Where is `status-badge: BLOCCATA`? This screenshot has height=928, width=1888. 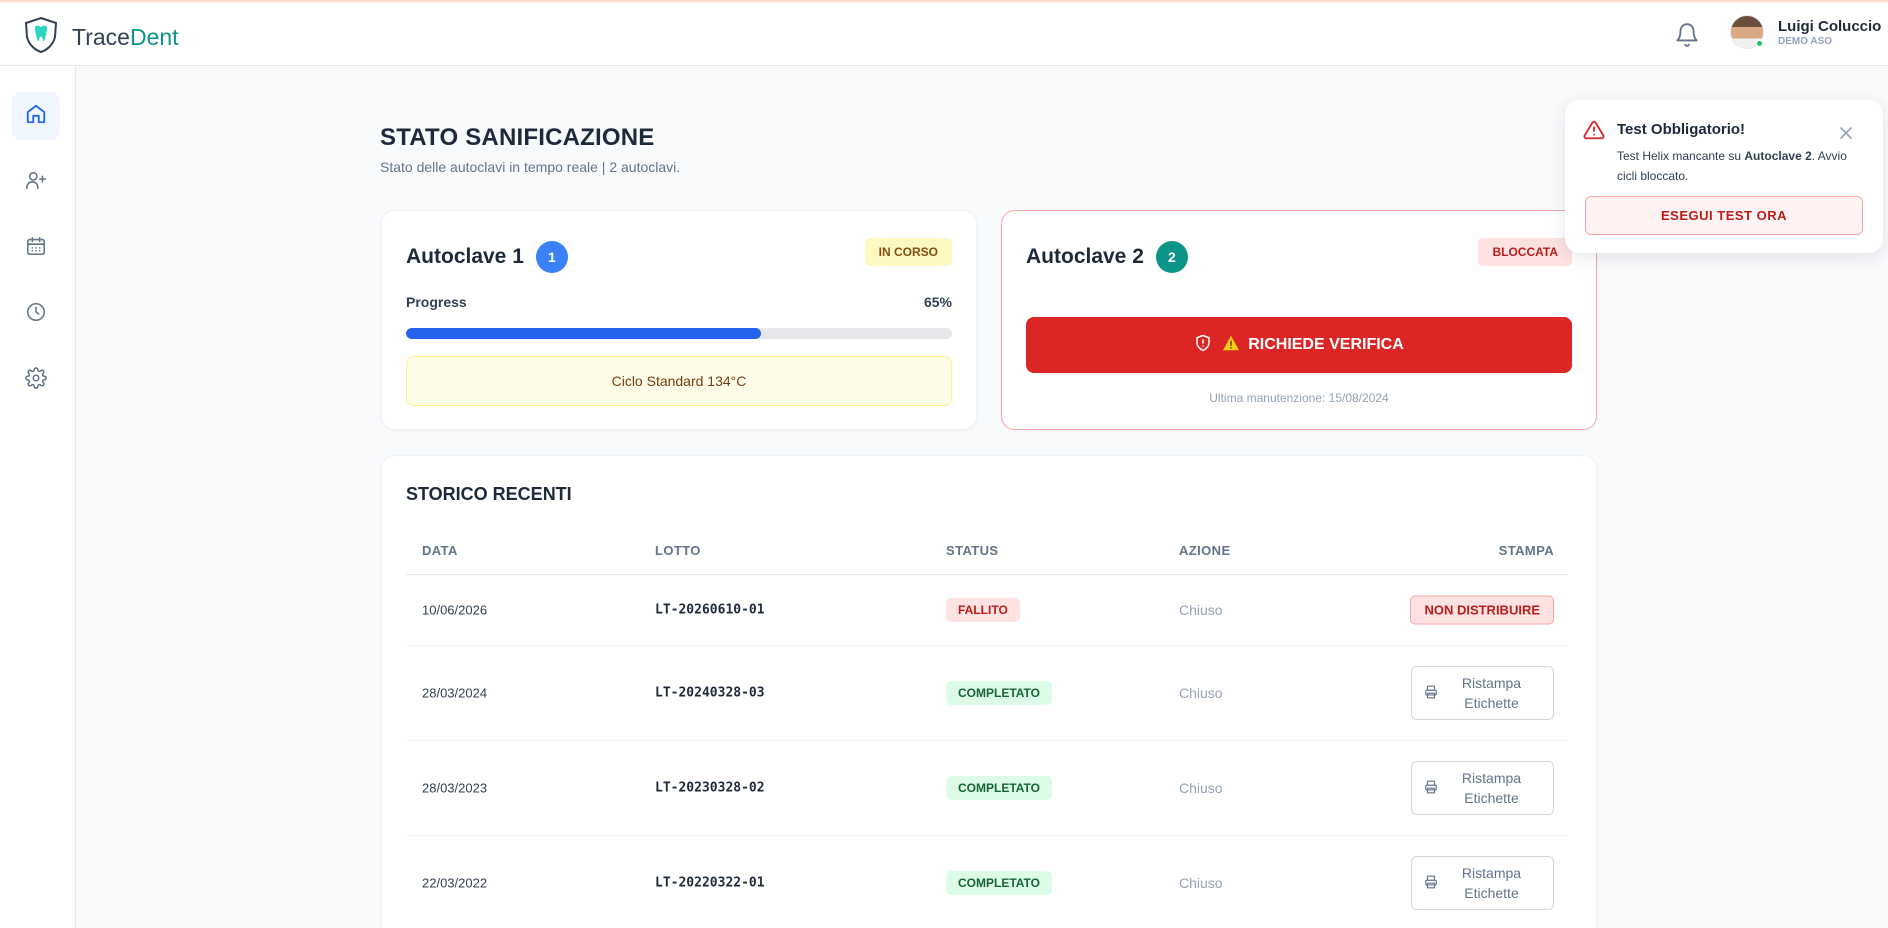
status-badge: BLOCCATA is located at coordinates (1525, 252).